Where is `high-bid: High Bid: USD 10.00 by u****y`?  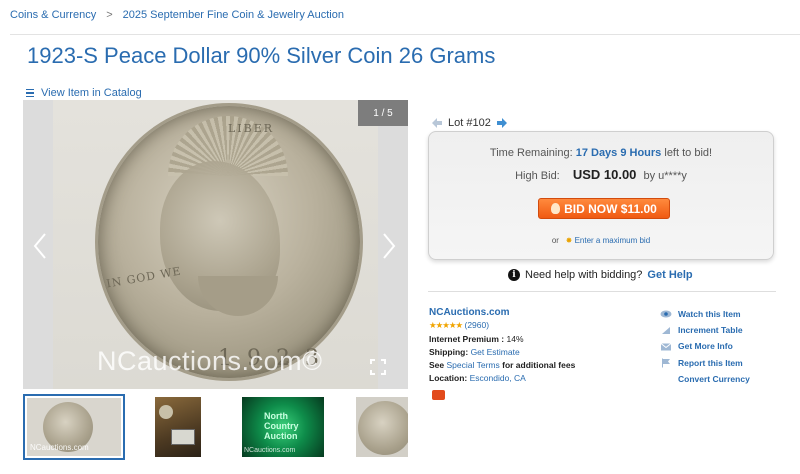 high-bid: High Bid: USD 10.00 by u****y is located at coordinates (601, 174).